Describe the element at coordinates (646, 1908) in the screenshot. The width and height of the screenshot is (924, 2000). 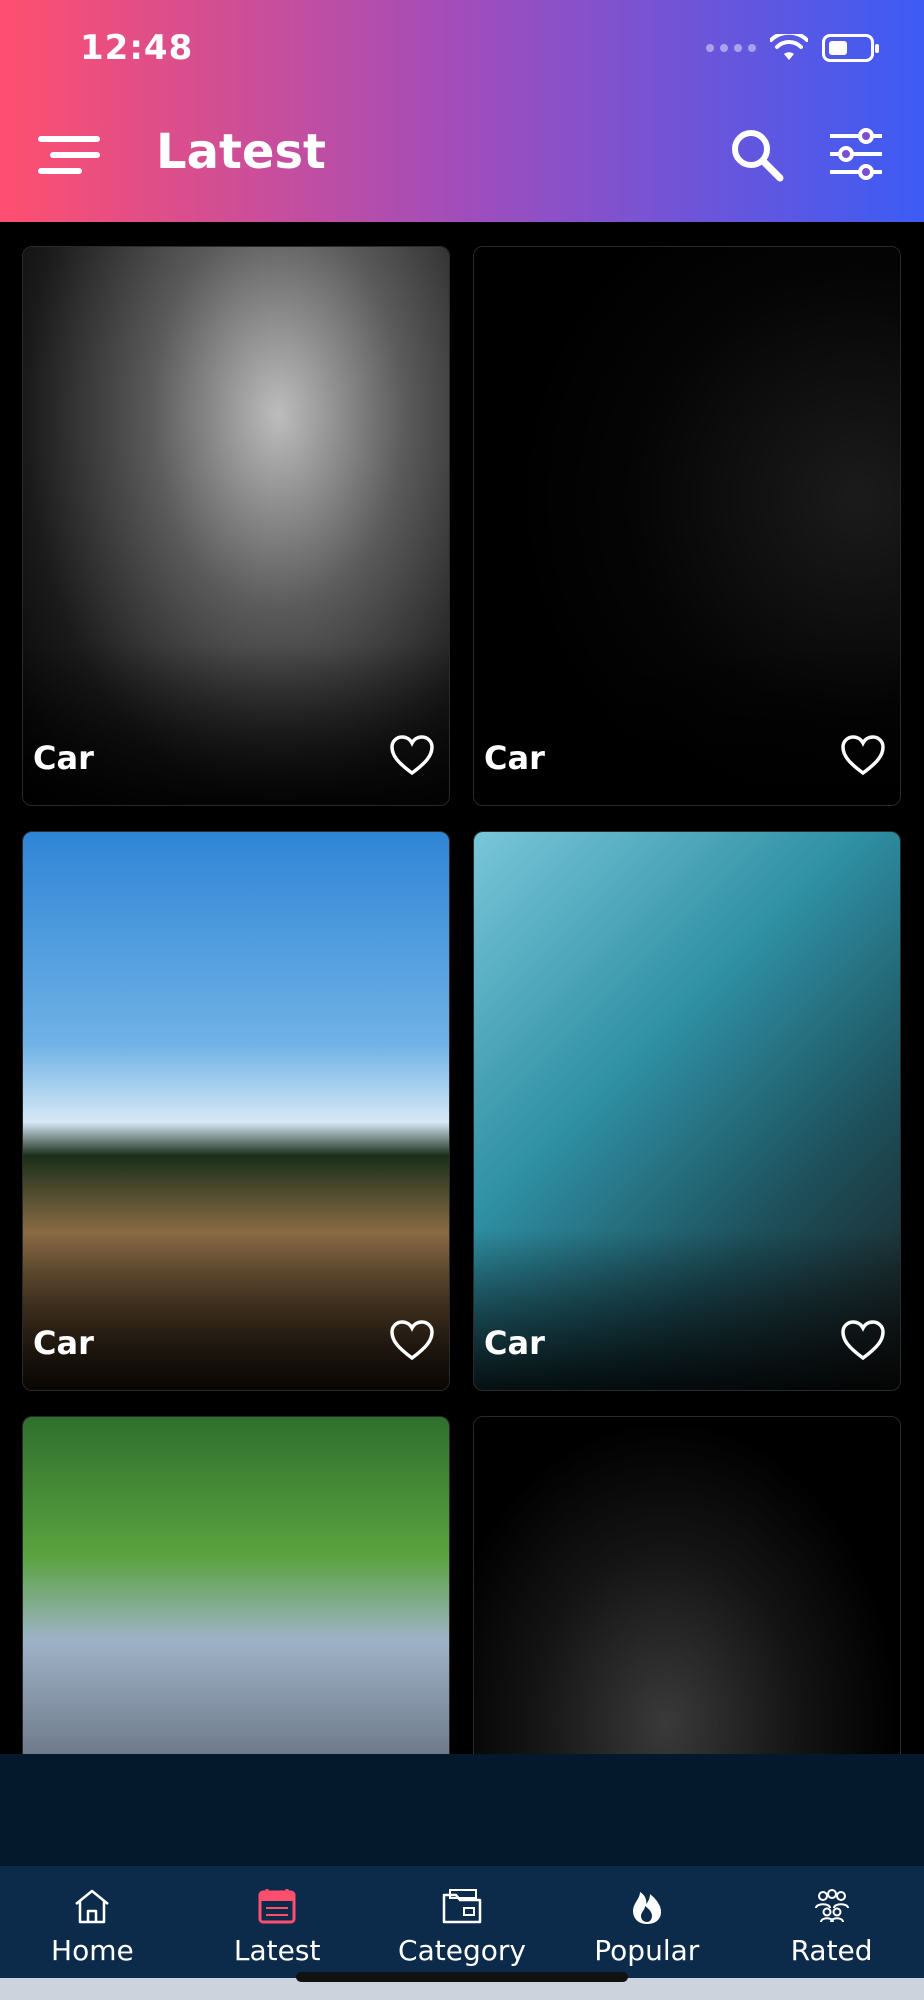
I see `flame-icon` at that location.